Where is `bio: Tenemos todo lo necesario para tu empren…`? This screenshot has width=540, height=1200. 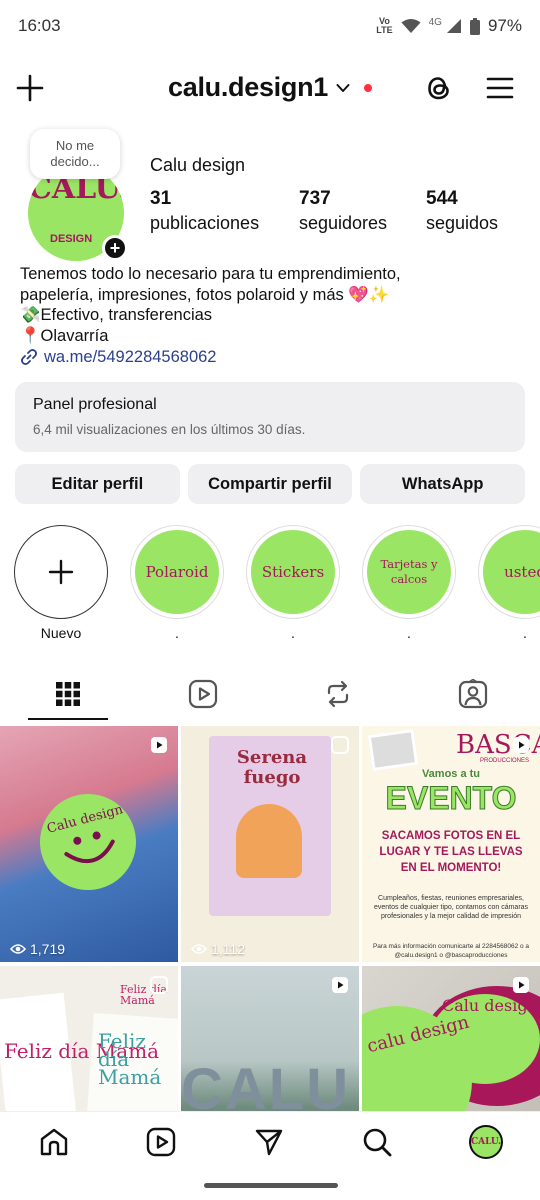 bio: Tenemos todo lo necesario para tu empren… is located at coordinates (275, 316).